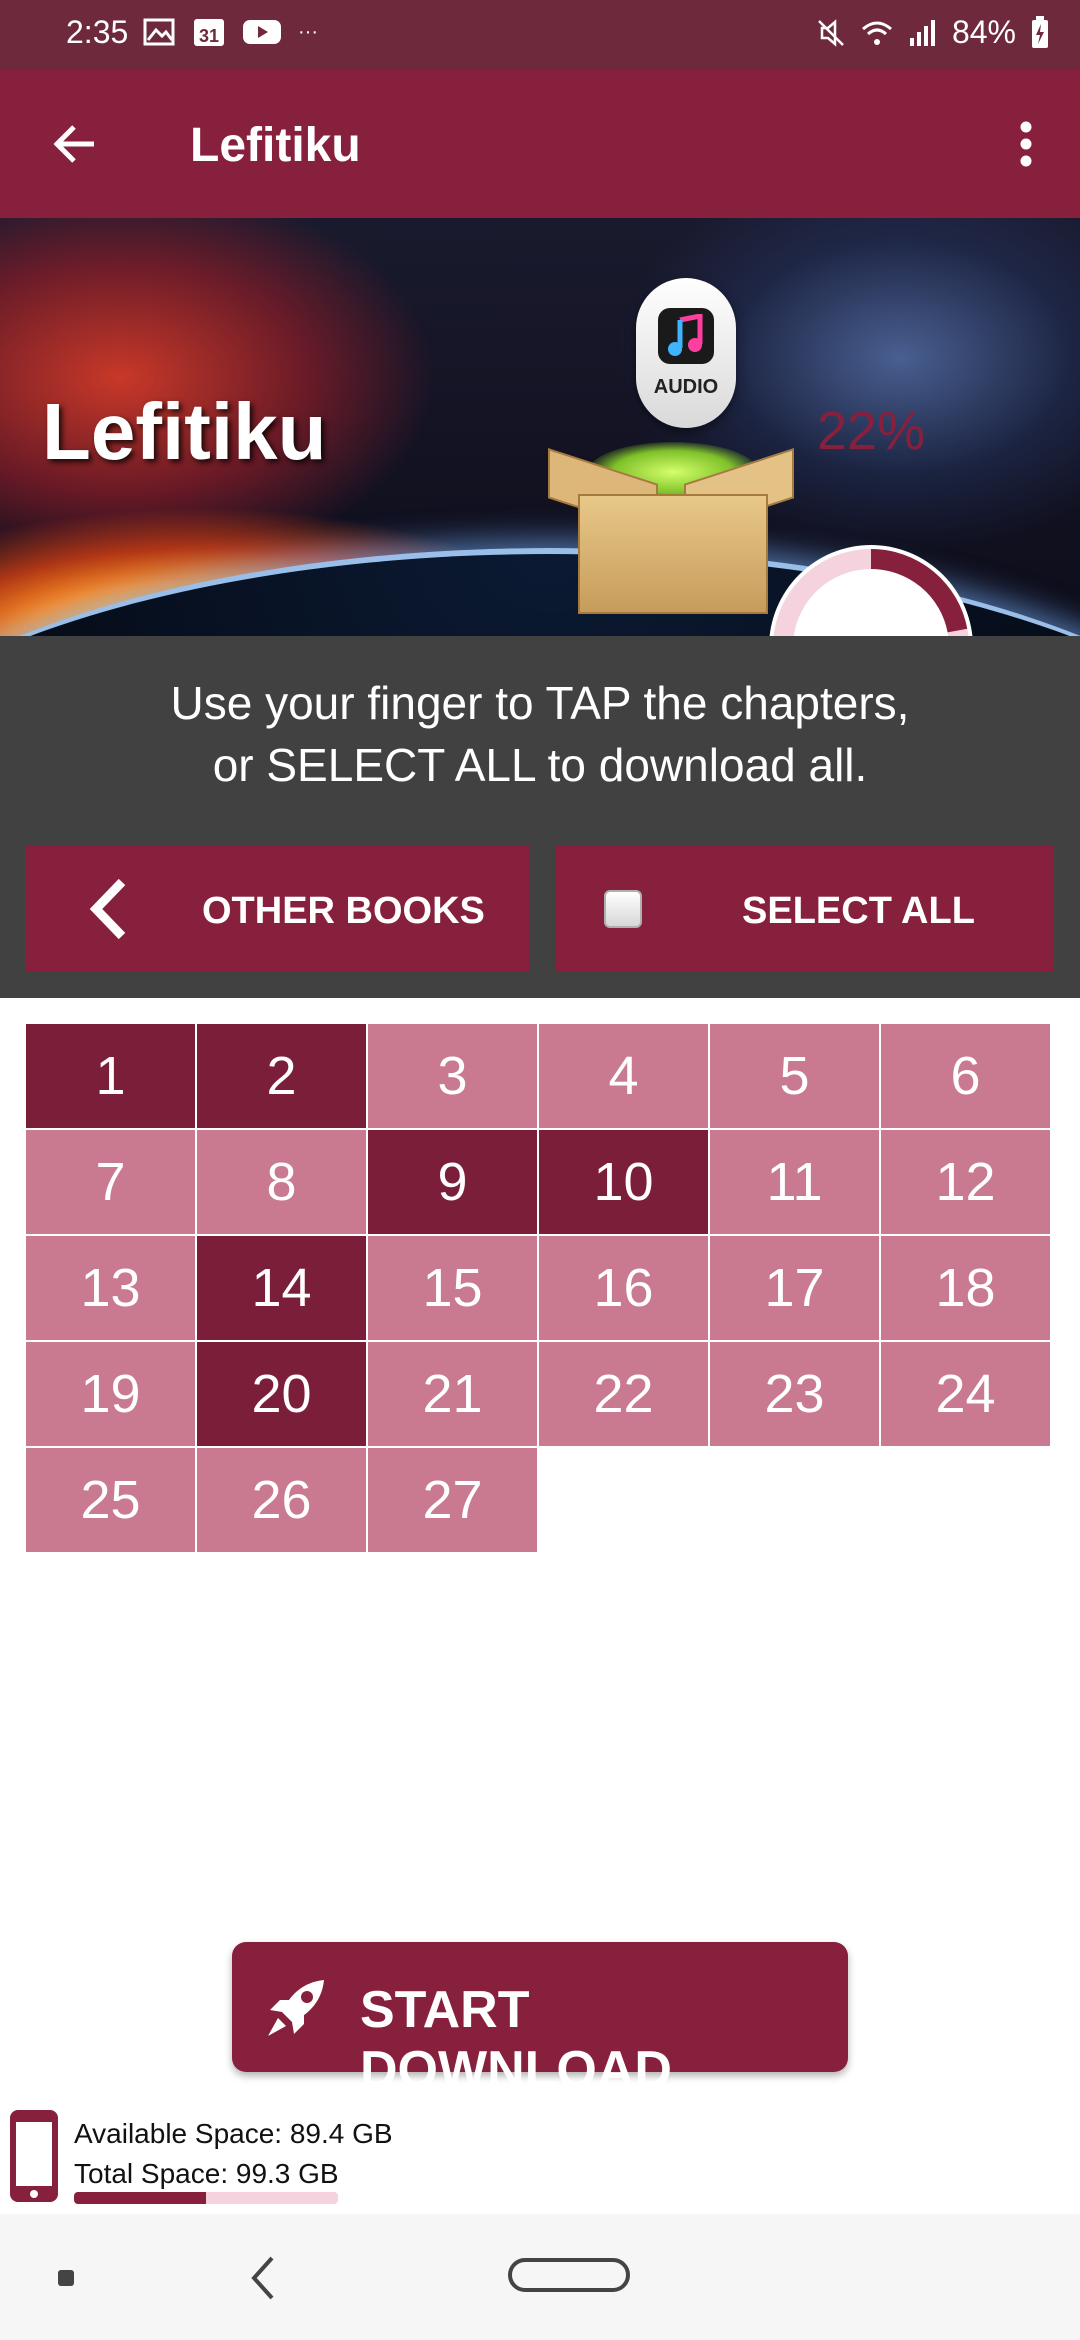 This screenshot has height=2340, width=1080. Describe the element at coordinates (794, 1182) in the screenshot. I see `chapter-11: 11` at that location.